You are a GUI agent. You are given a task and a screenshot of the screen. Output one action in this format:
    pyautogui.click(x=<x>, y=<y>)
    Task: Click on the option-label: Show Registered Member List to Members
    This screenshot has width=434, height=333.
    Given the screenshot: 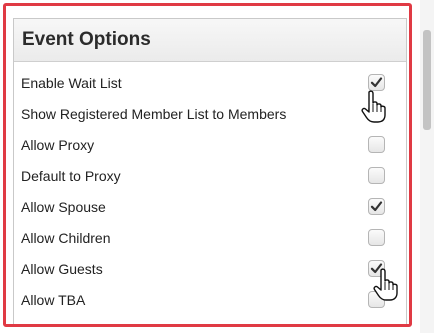 What is the action you would take?
    pyautogui.click(x=154, y=114)
    